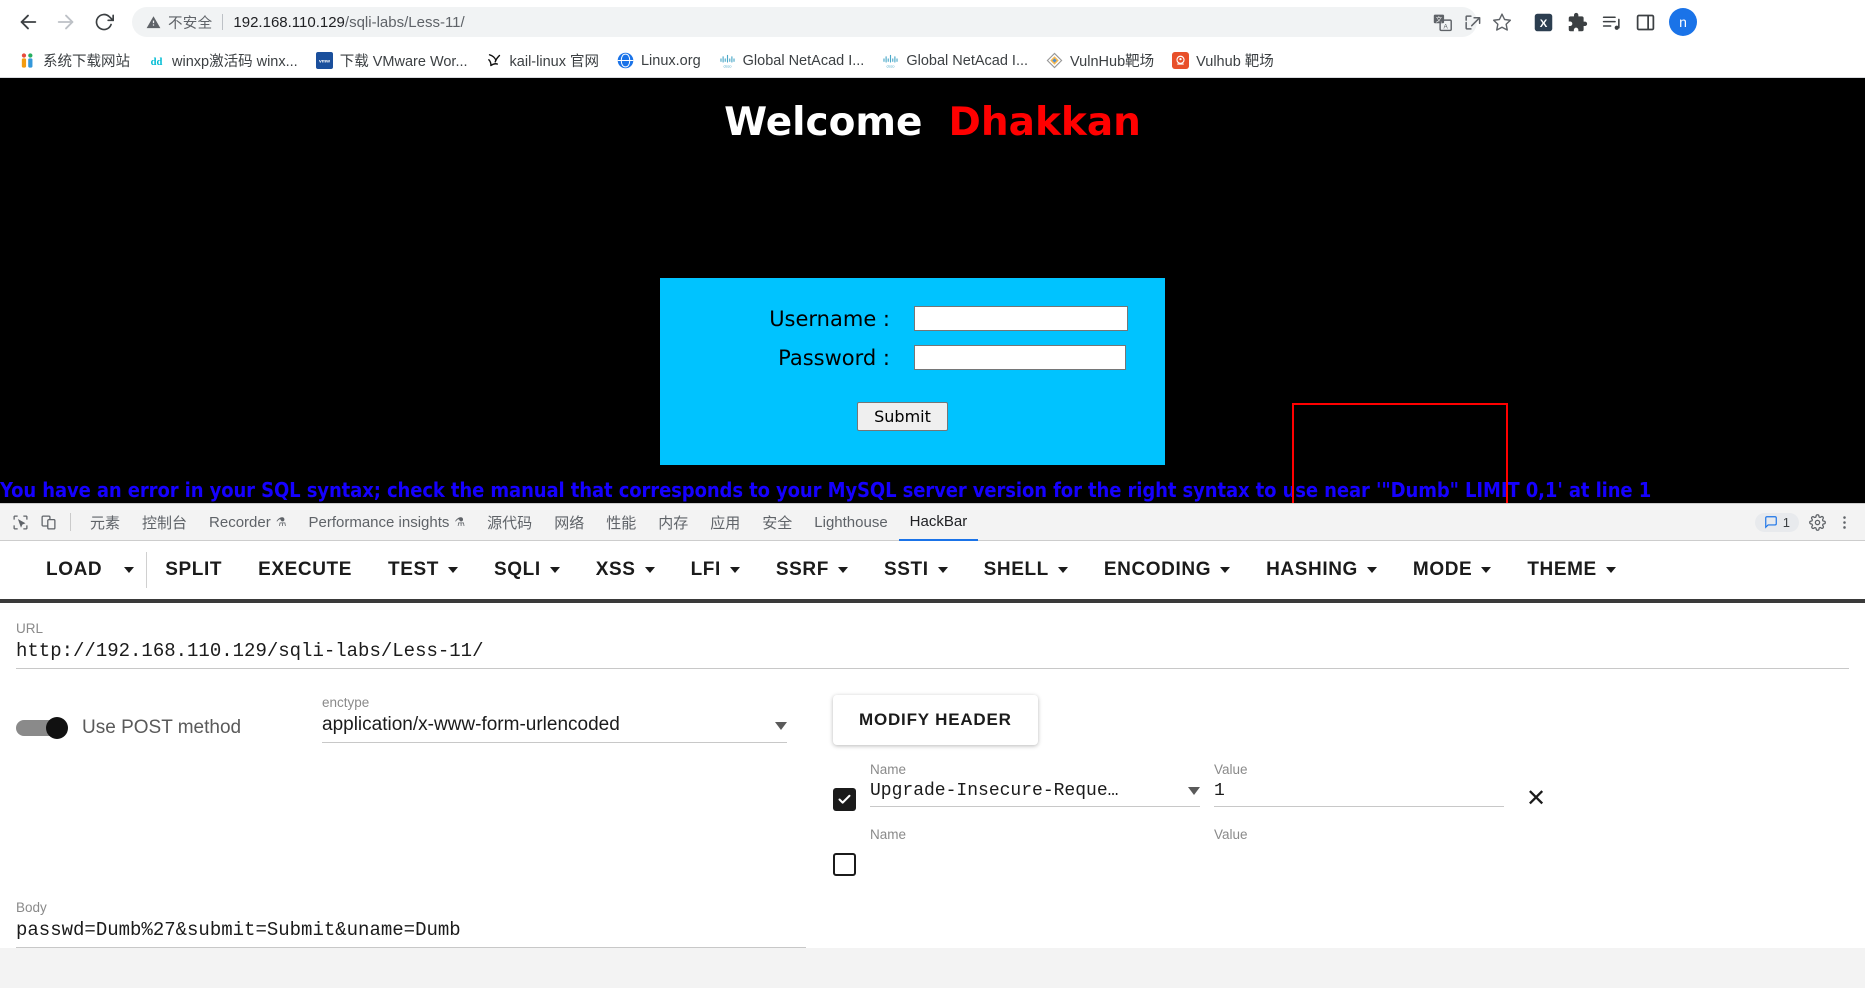 Image resolution: width=1865 pixels, height=988 pixels. Describe the element at coordinates (1100, 60) in the screenshot. I see `bookmark-item: VulnHub靶场` at that location.